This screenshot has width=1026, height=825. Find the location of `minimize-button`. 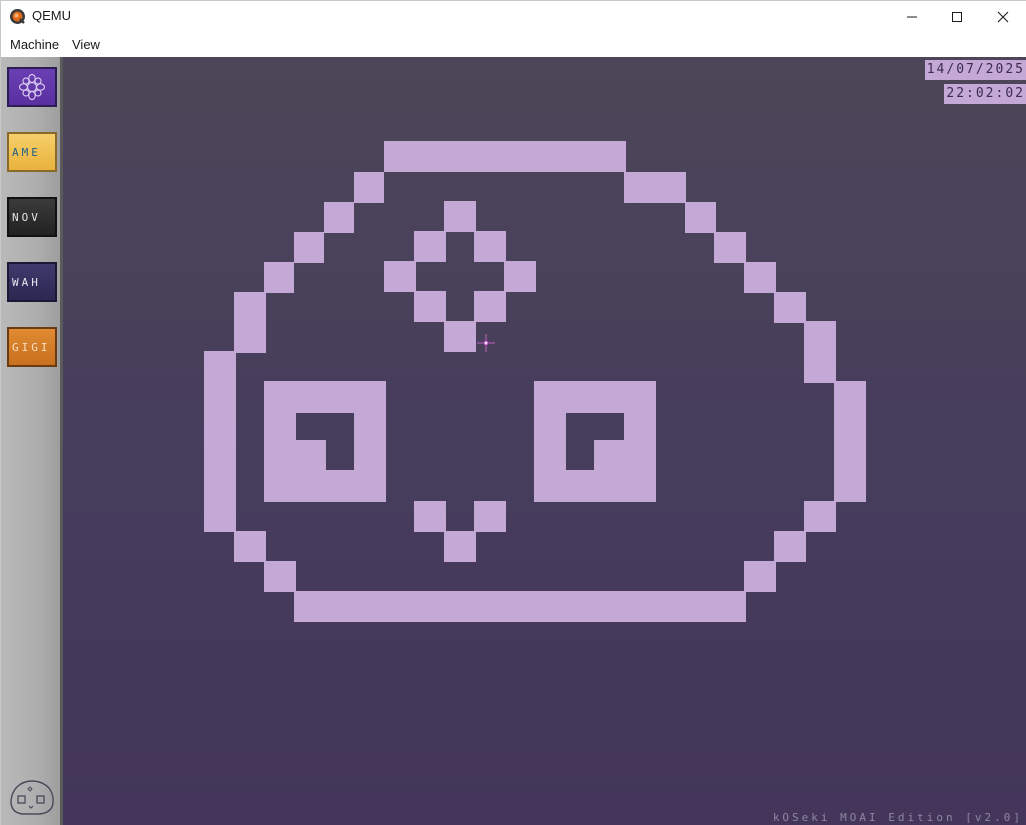

minimize-button is located at coordinates (912, 16).